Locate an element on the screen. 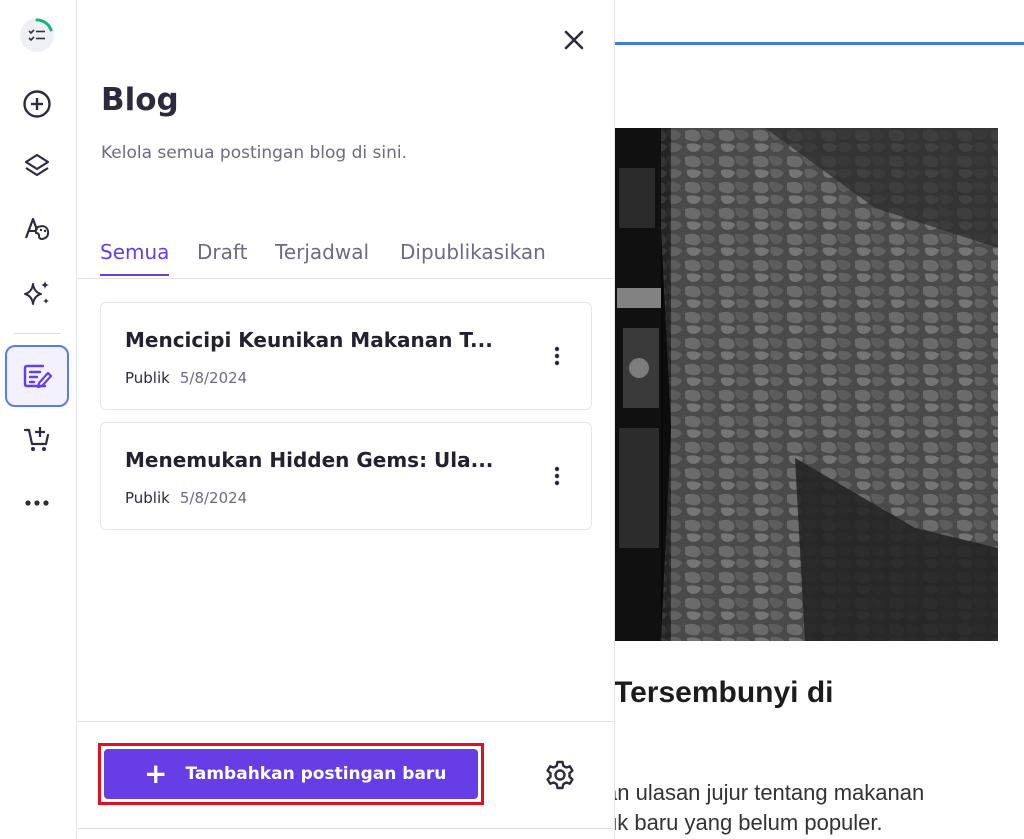  blog-settings-button is located at coordinates (560, 775).